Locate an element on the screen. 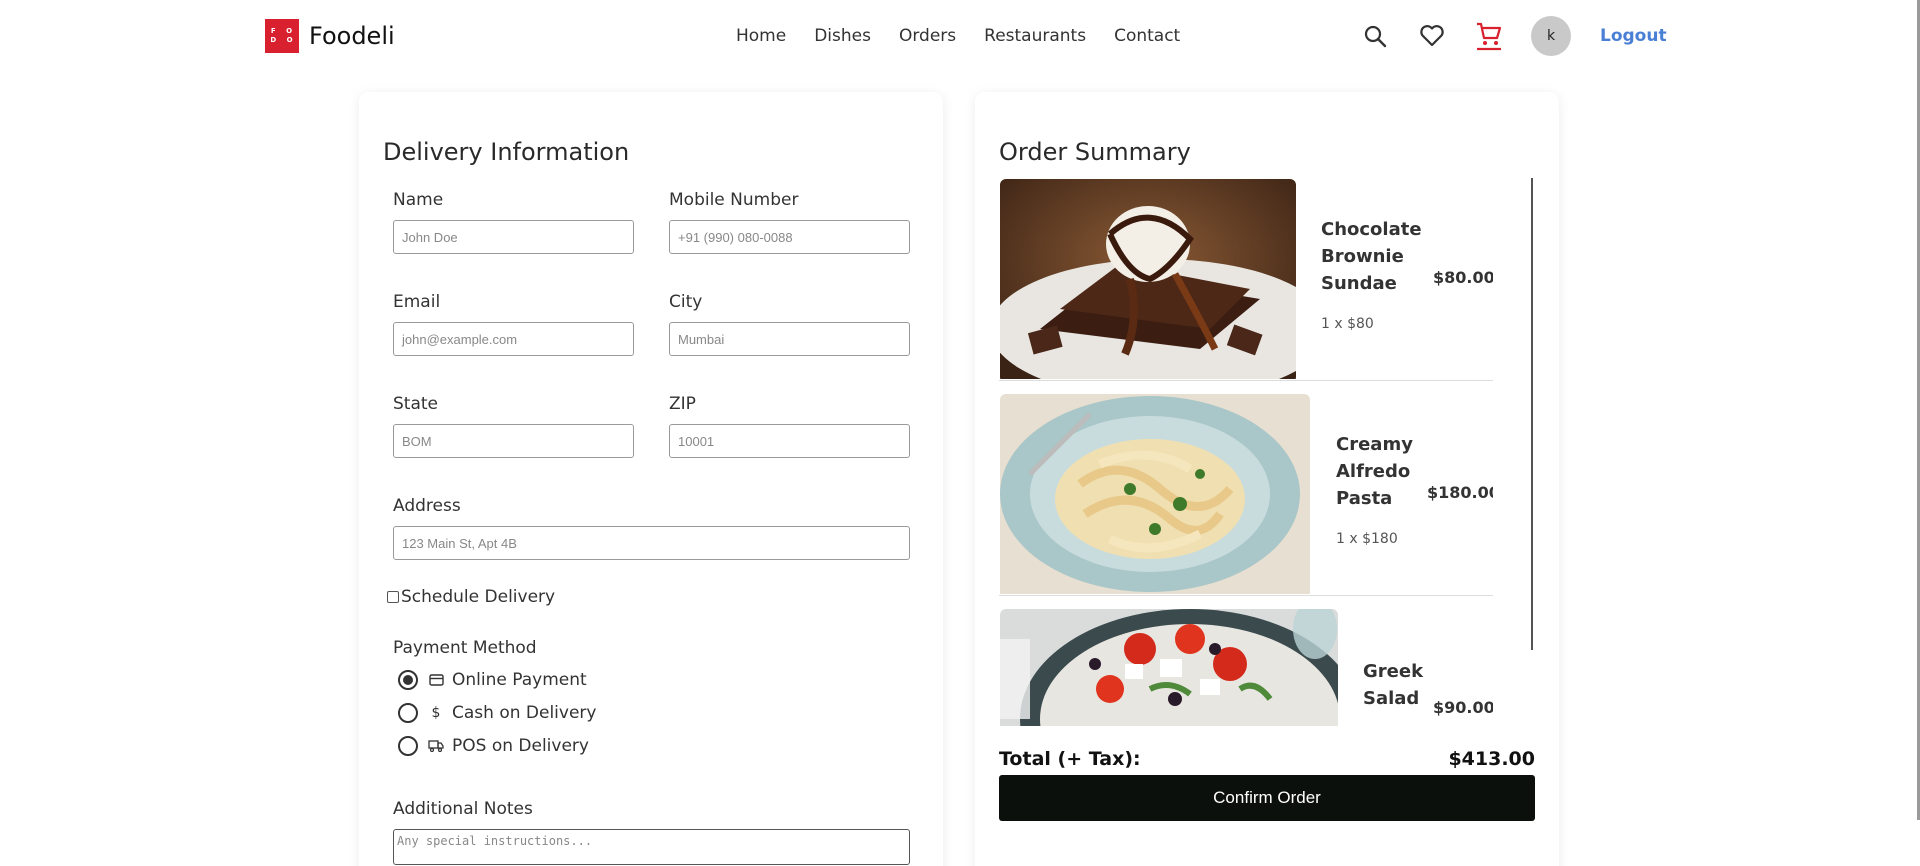  total-label: Total (+ Tax): is located at coordinates (1070, 759).